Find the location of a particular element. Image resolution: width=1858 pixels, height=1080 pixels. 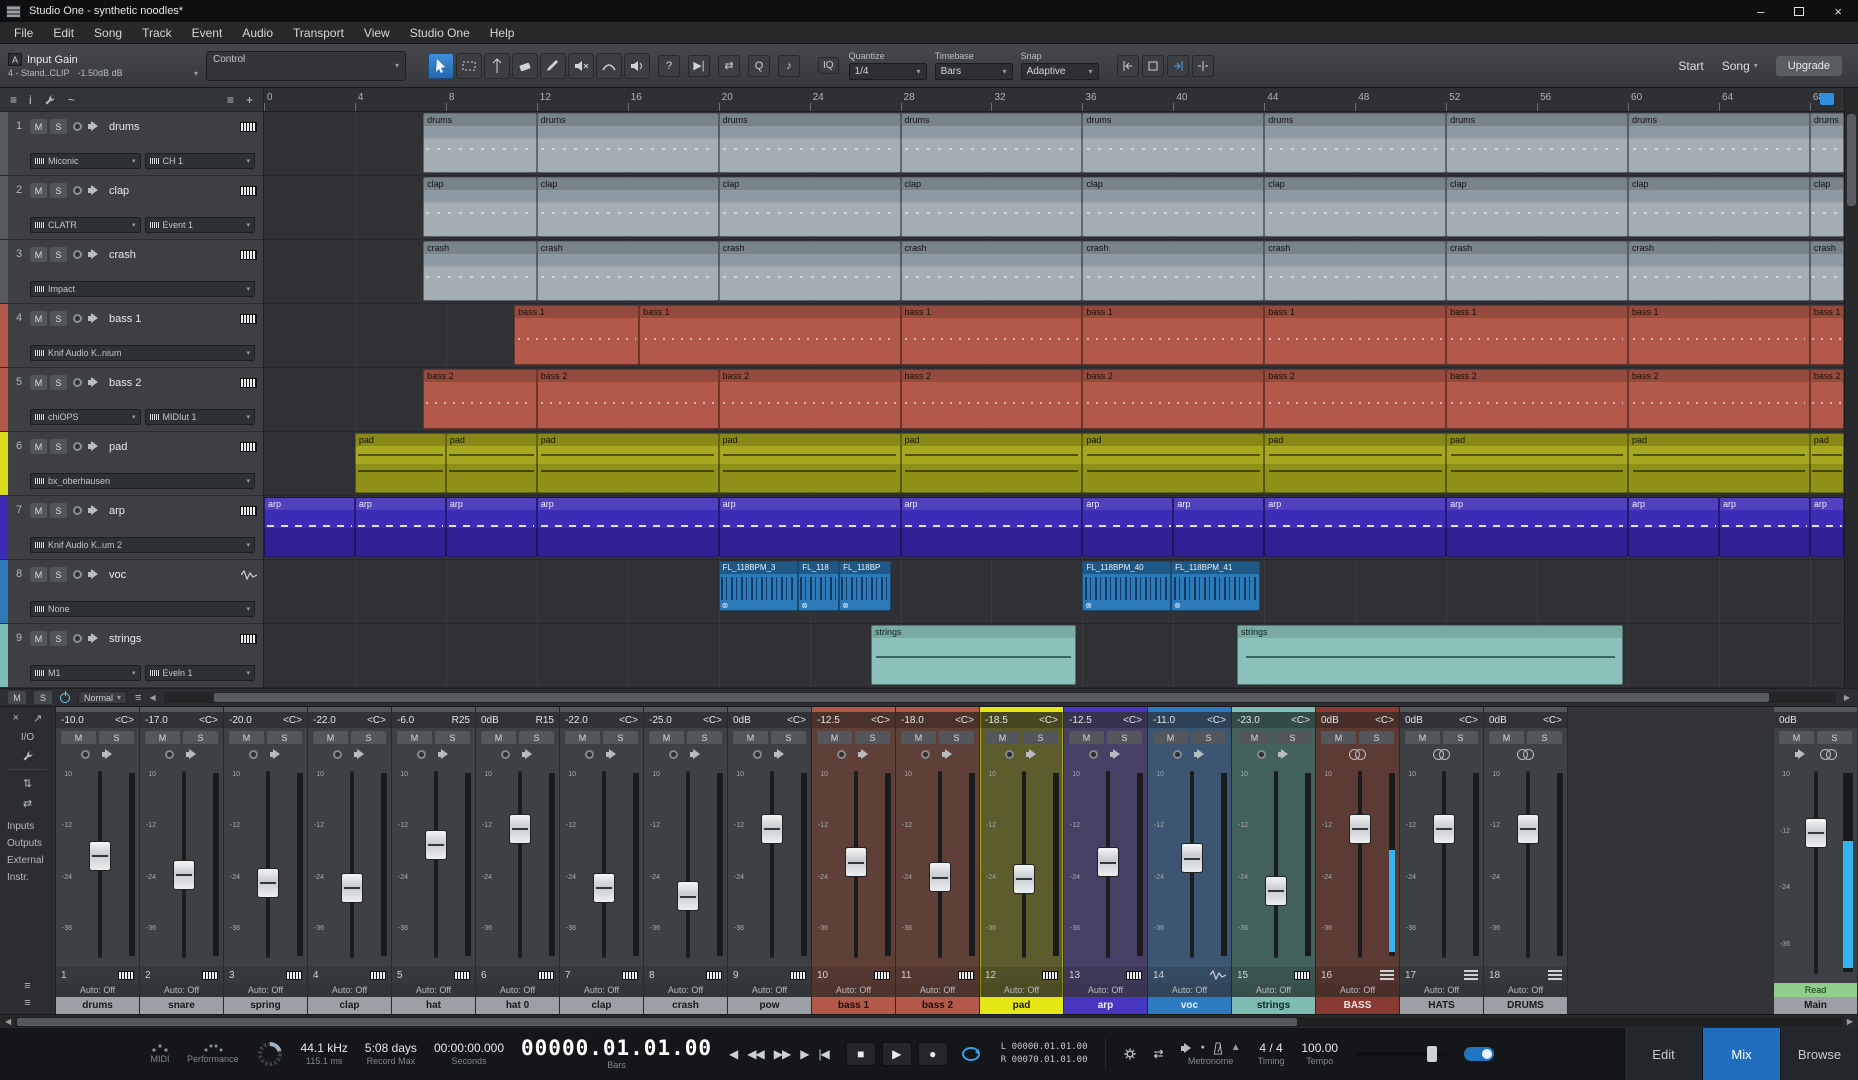

track-mode-dropdown: Normal ▾ is located at coordinates (103, 697).